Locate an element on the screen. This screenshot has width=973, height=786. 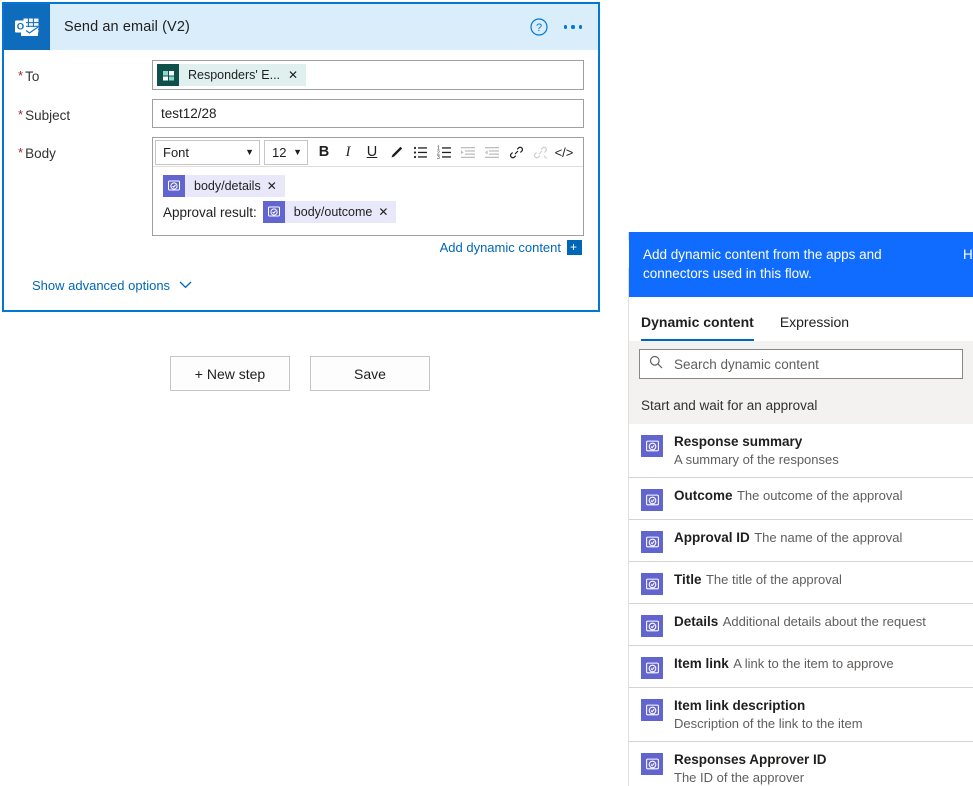
to-input: Responders' E... ✕ is located at coordinates (368, 75).